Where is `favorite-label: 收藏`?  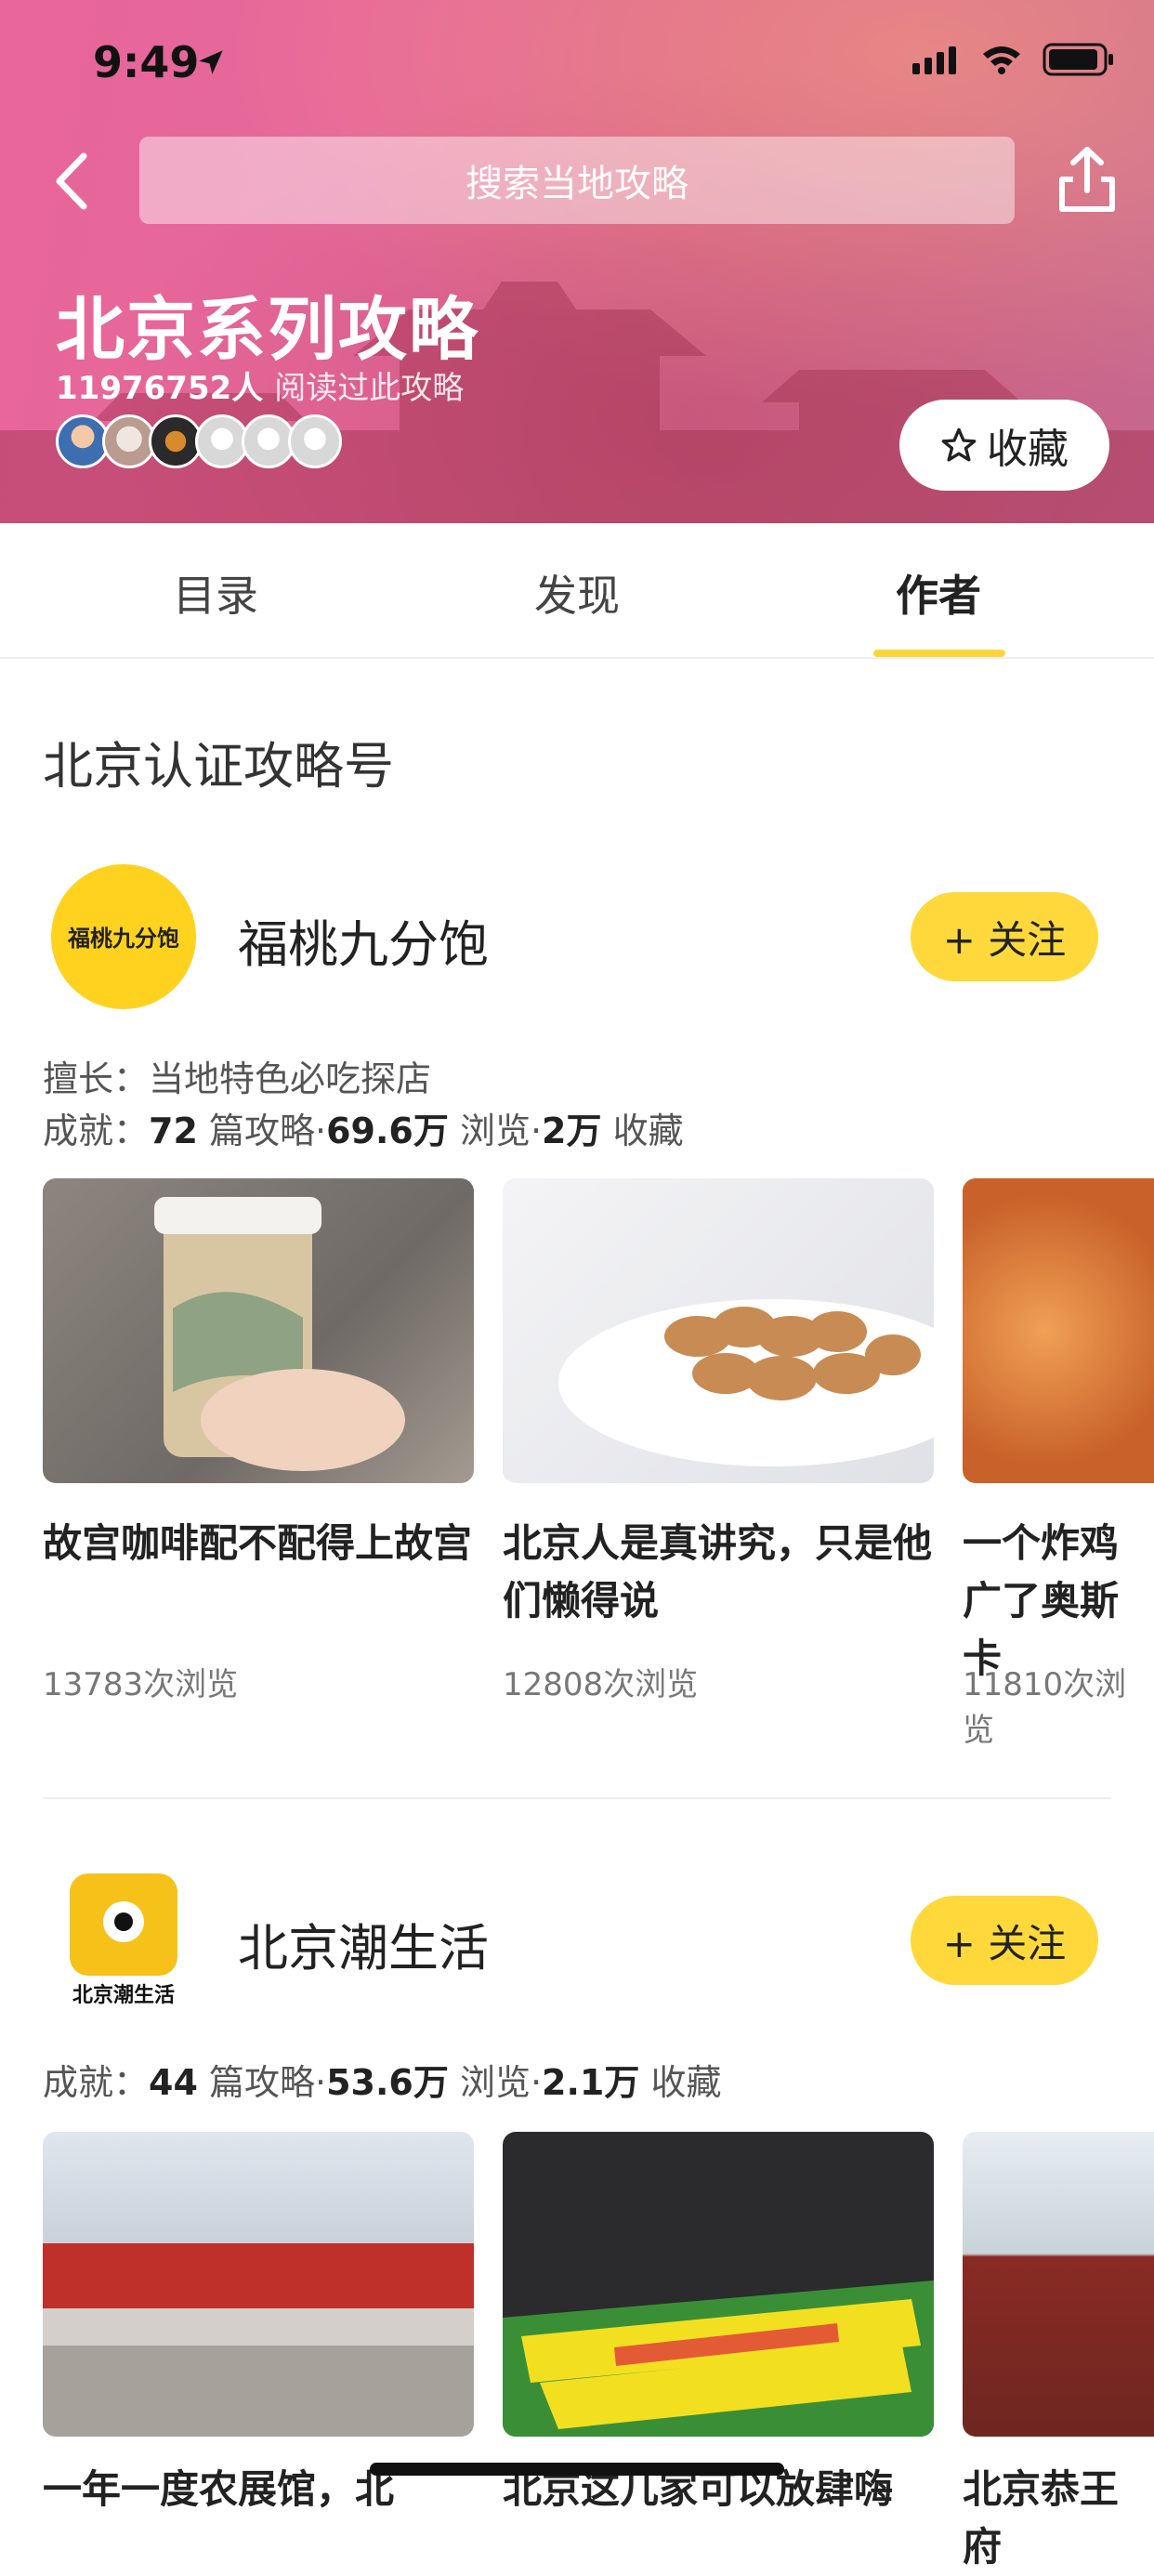 favorite-label: 收藏 is located at coordinates (1028, 449).